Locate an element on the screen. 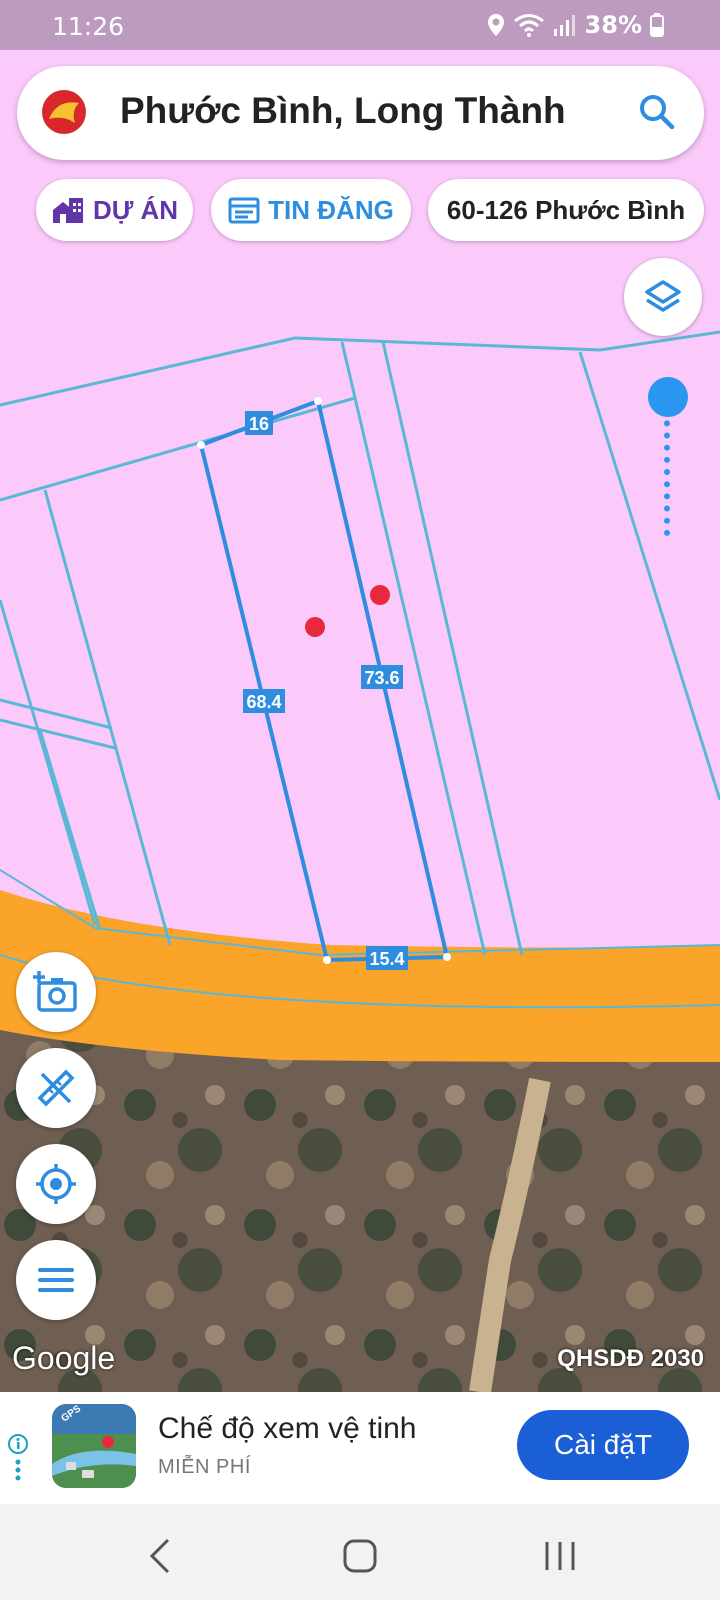 Image resolution: width=720 pixels, height=1600 pixels. chip-address: 60-126 Phước Bình is located at coordinates (566, 210).